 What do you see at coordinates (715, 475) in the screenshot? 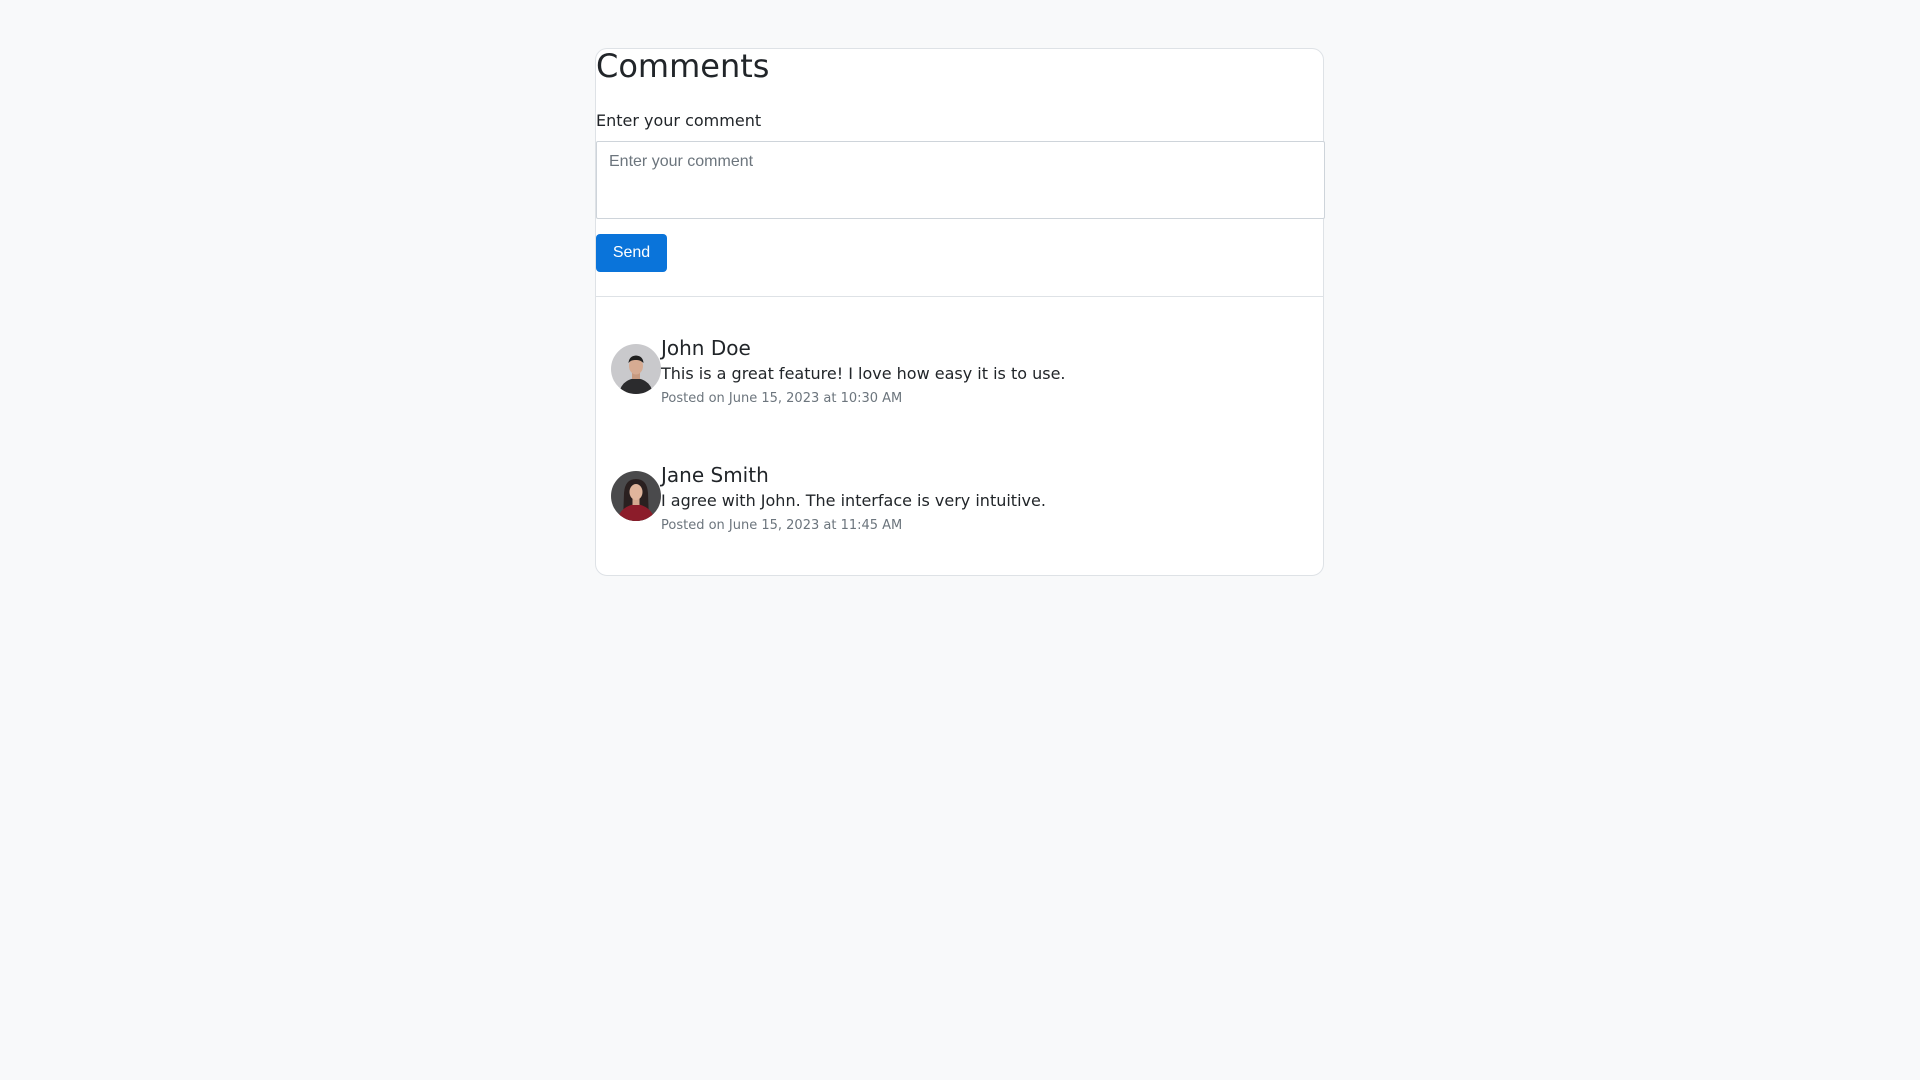
I see `comment-author: Jane Smith` at bounding box center [715, 475].